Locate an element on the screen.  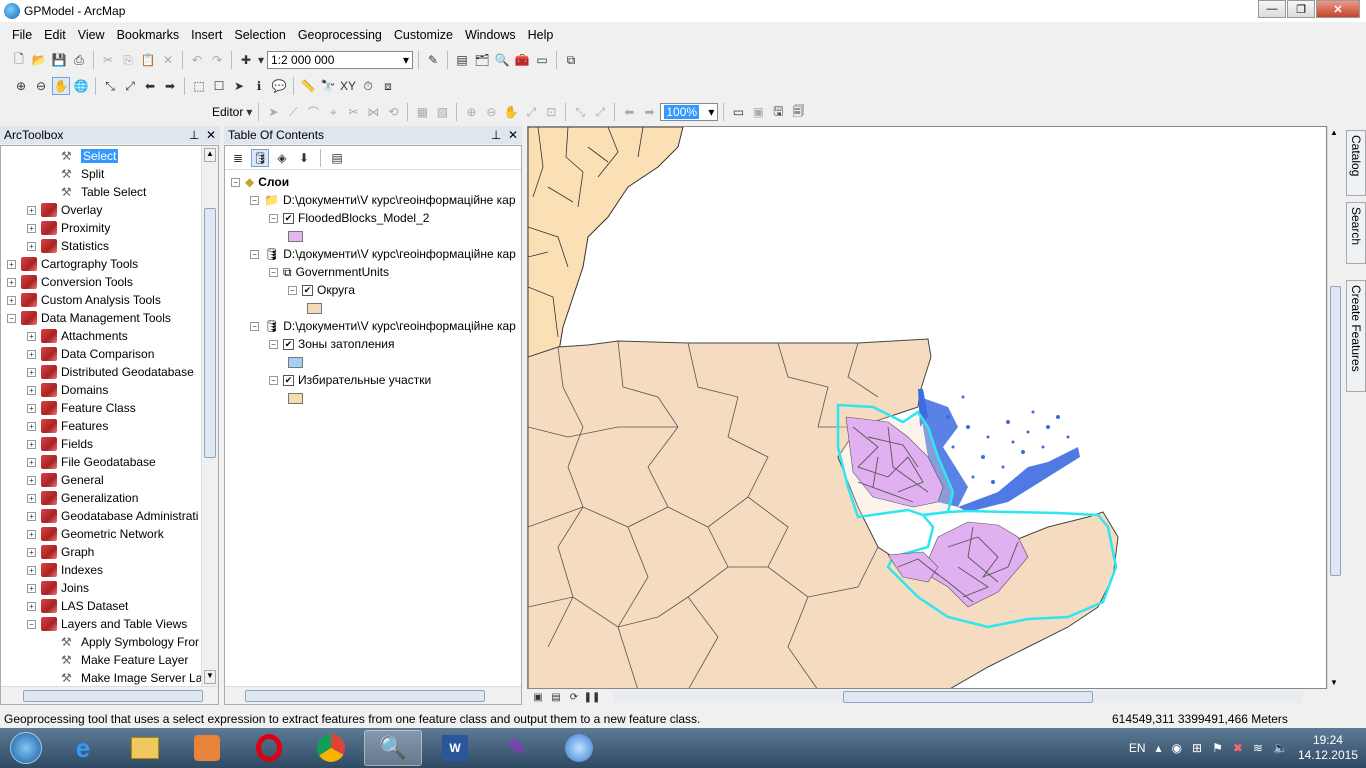
toolbox-toolset-item: + Conversion Tools is located at coordinates (109, 282).